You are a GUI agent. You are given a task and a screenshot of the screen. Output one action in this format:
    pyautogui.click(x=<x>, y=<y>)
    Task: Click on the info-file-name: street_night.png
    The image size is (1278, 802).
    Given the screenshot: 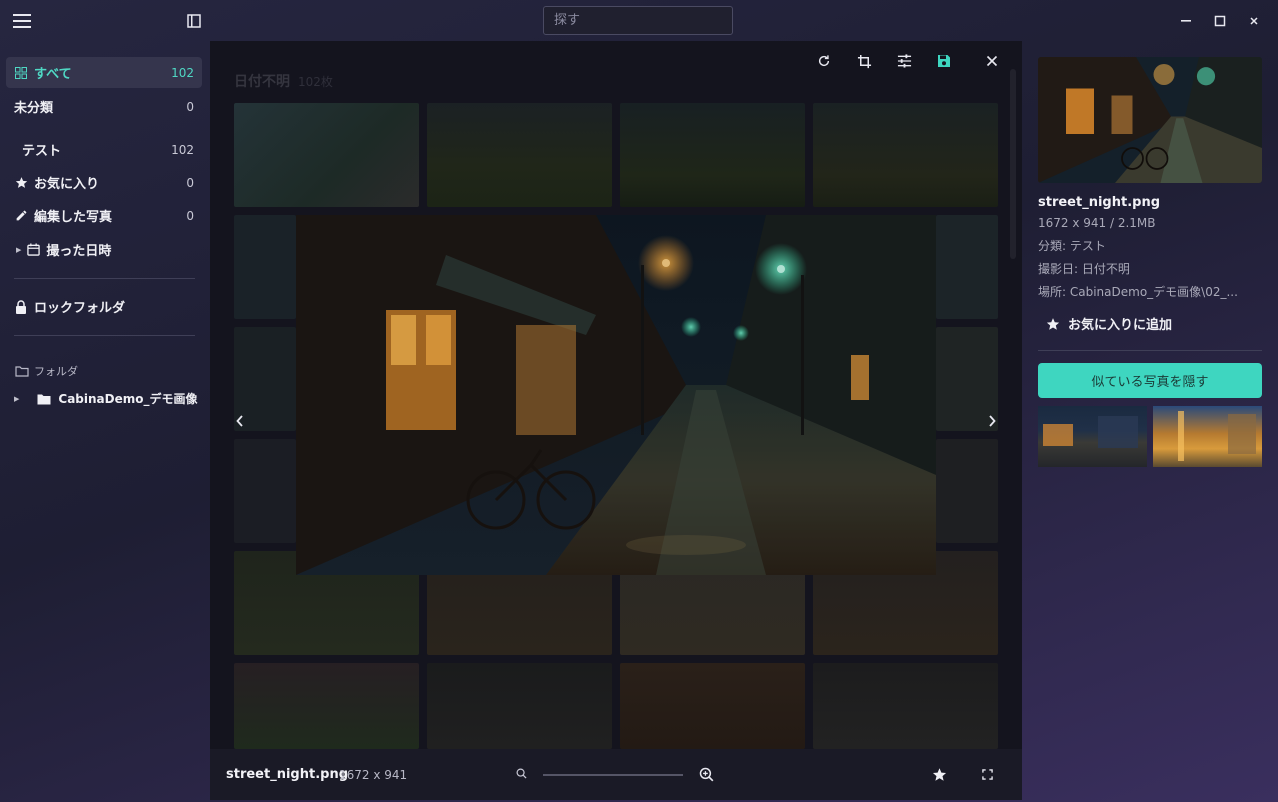 What is the action you would take?
    pyautogui.click(x=1099, y=202)
    